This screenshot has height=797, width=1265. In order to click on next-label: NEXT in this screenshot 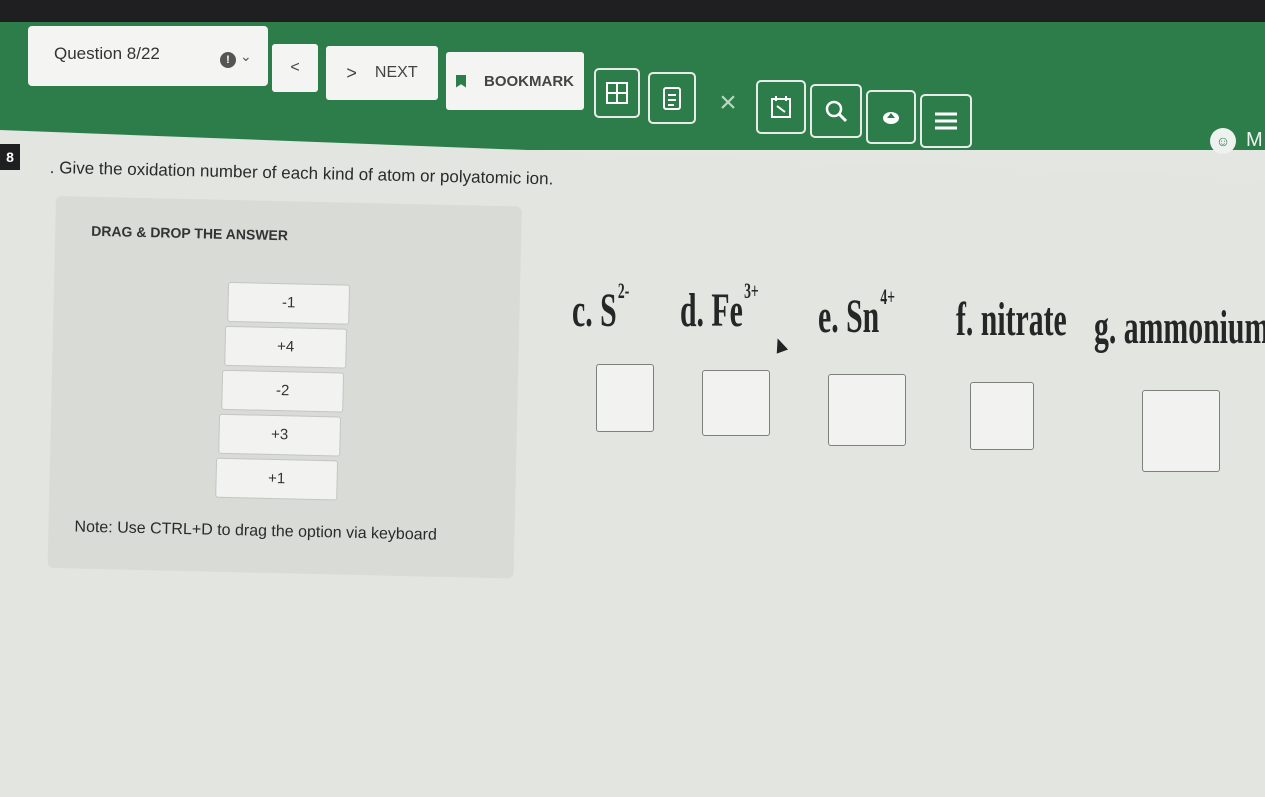, I will do `click(396, 72)`.